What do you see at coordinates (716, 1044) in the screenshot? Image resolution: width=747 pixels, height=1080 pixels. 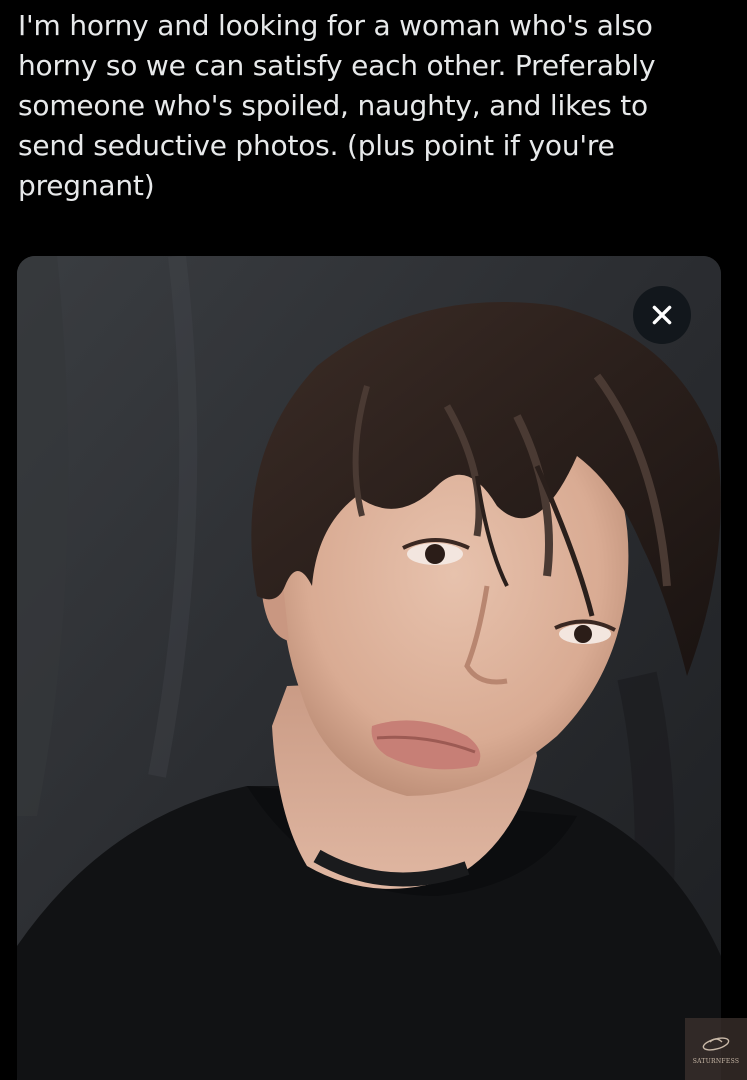 I see `saturn-ring-icon` at bounding box center [716, 1044].